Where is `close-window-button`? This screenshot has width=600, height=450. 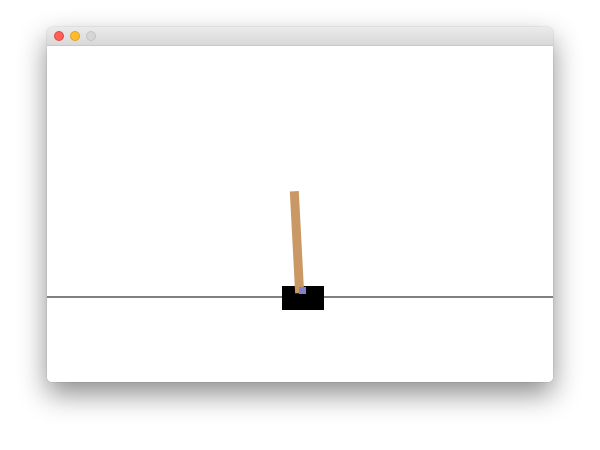 close-window-button is located at coordinates (59, 36).